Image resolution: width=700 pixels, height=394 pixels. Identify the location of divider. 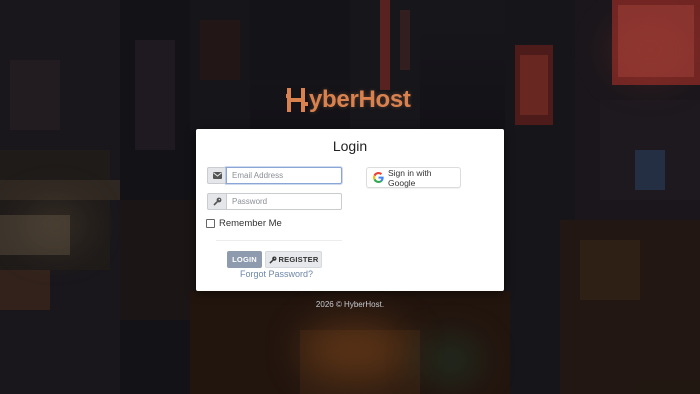
(279, 240).